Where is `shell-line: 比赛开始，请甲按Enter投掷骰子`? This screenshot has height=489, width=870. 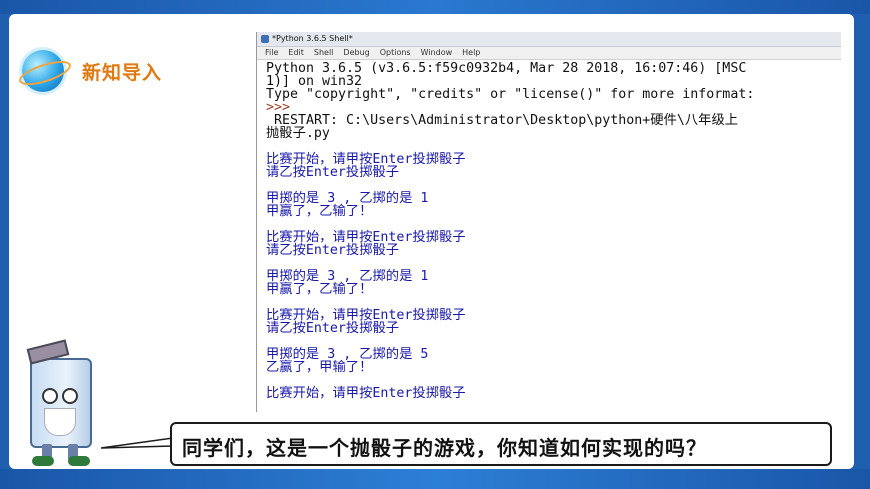 shell-line: 比赛开始，请甲按Enter投掷骰子 is located at coordinates (366, 393).